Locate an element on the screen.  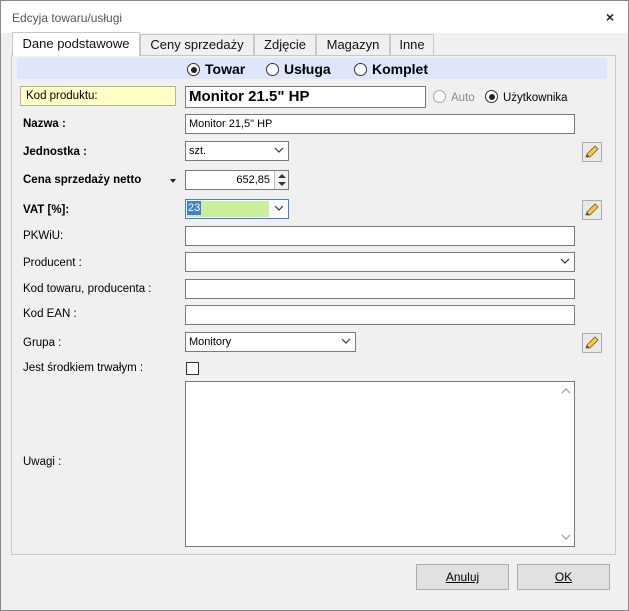
ok-button: OK is located at coordinates (563, 577).